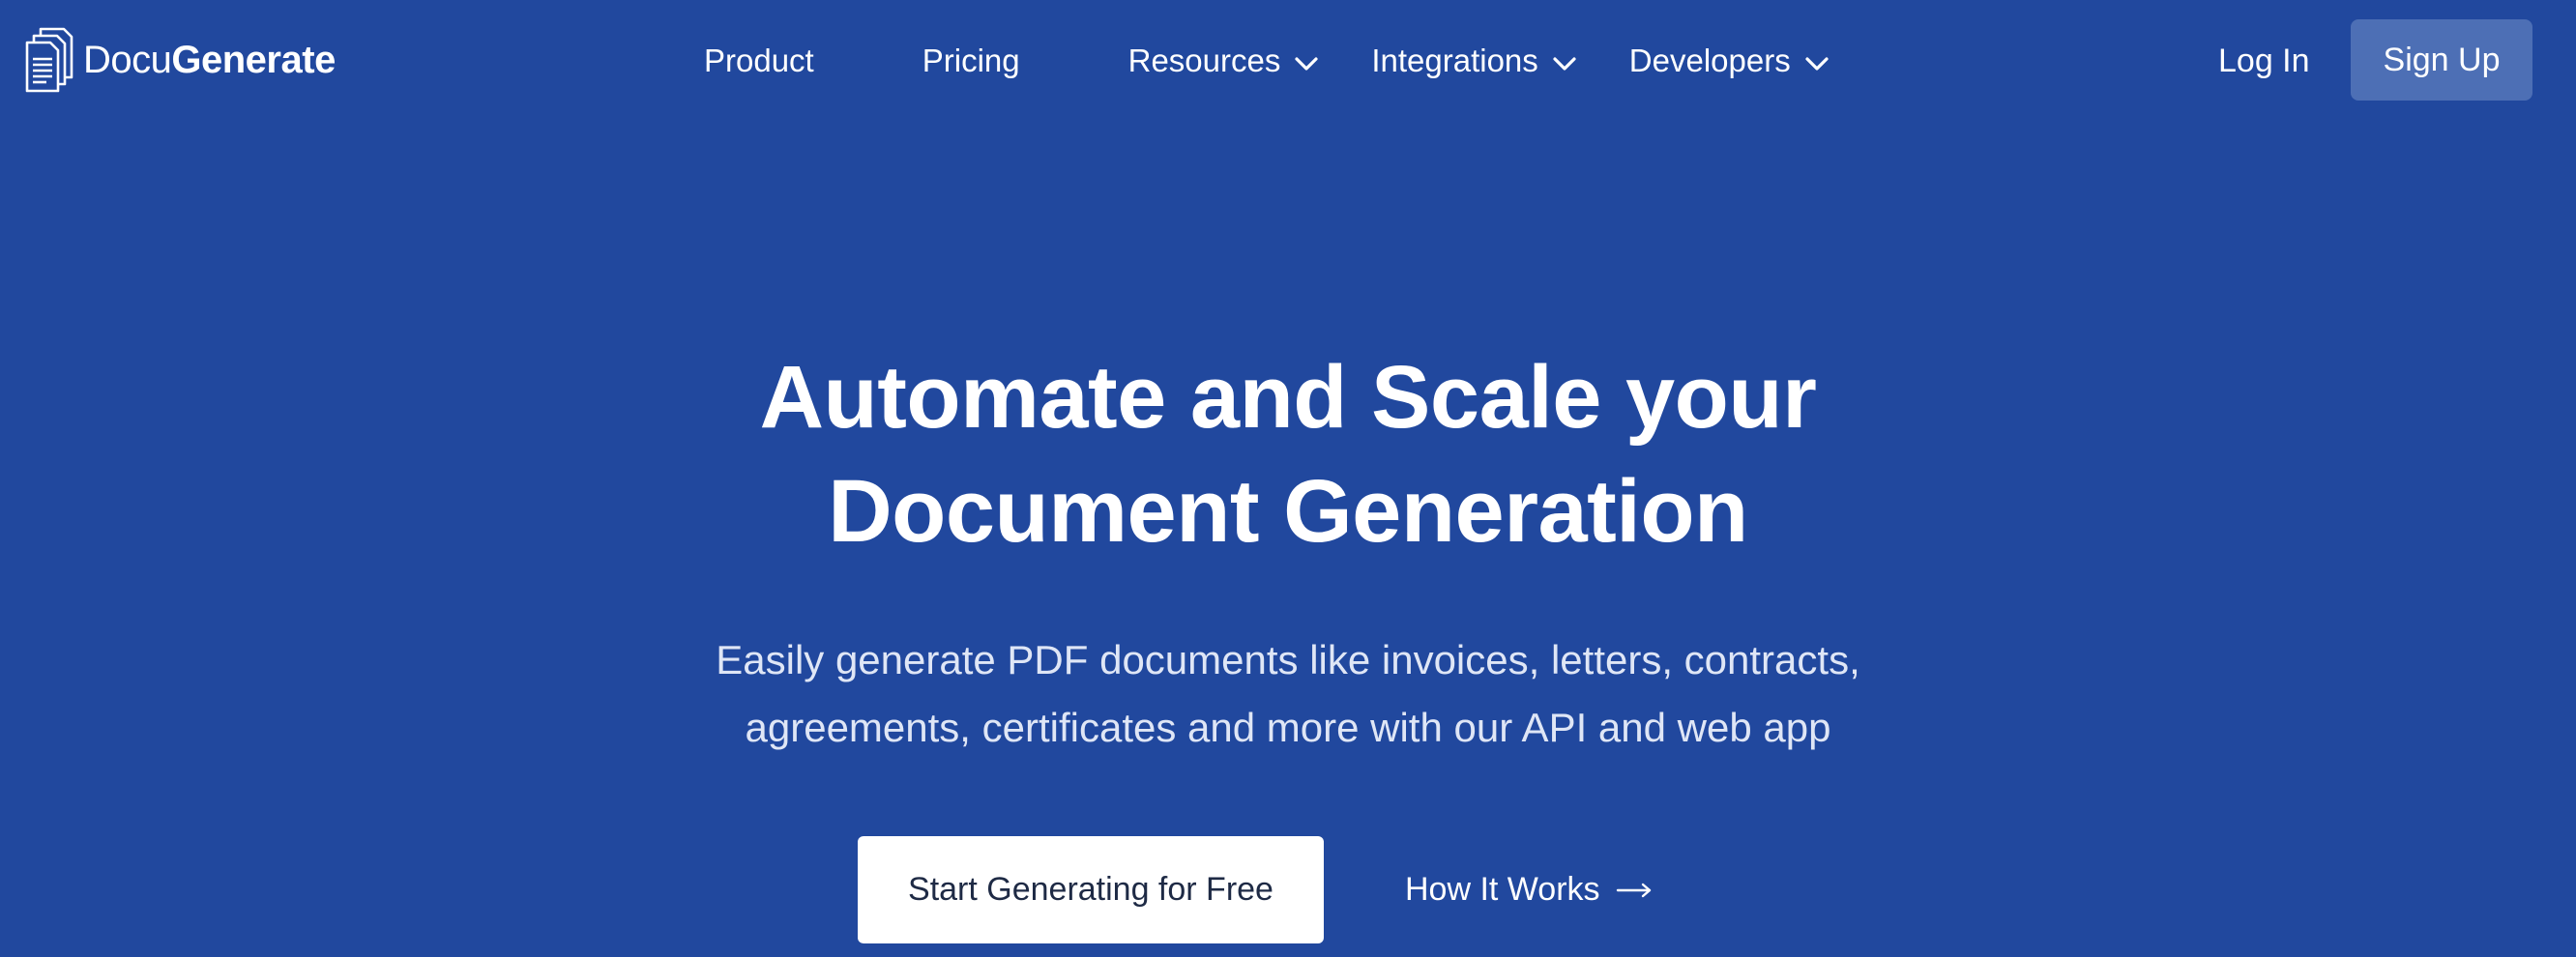 This screenshot has height=957, width=2576. I want to click on signup-button: Sign Up, so click(2441, 60).